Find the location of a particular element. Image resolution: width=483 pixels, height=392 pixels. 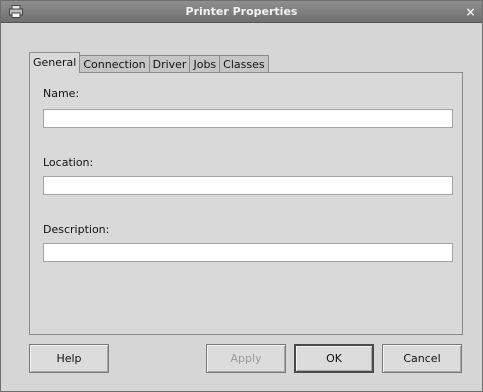

description-input is located at coordinates (248, 252).